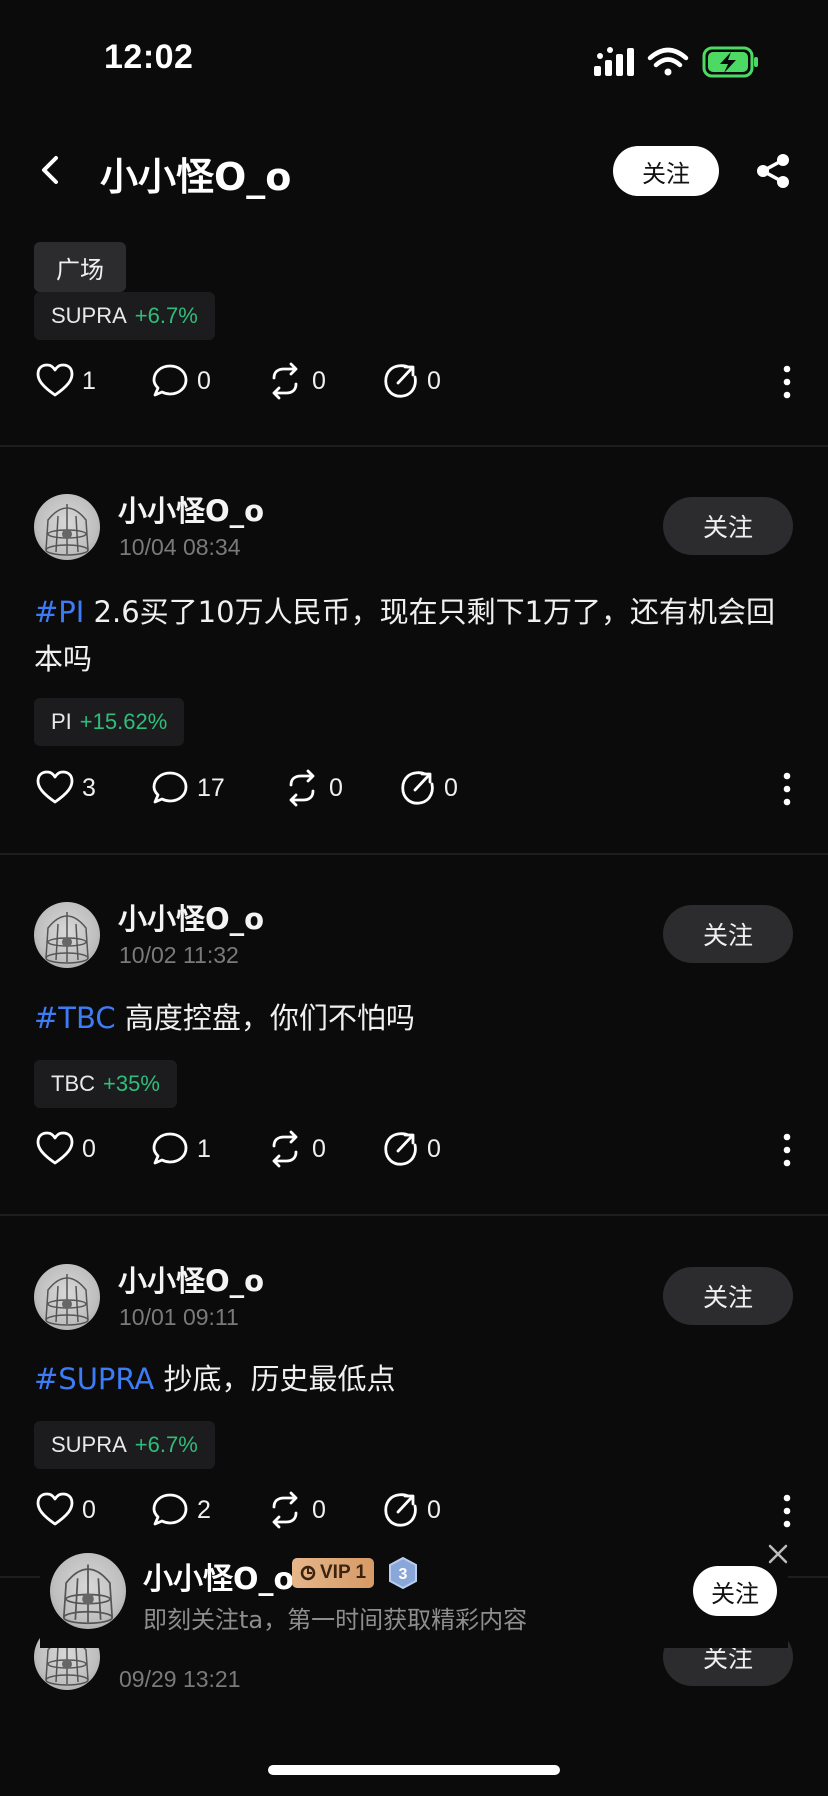 This screenshot has width=828, height=1796. Describe the element at coordinates (196, 177) in the screenshot. I see `page-title: 小小怪O_o` at that location.